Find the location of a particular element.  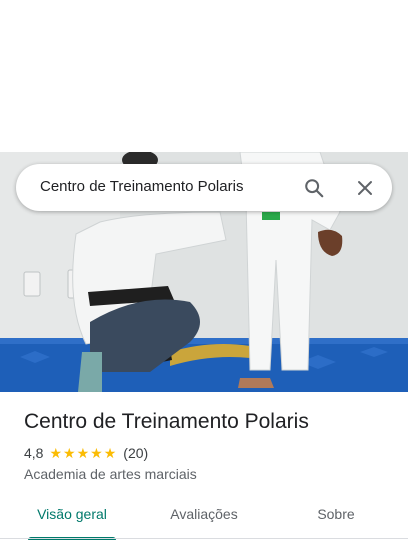

tab-label: Avaliações is located at coordinates (204, 514).